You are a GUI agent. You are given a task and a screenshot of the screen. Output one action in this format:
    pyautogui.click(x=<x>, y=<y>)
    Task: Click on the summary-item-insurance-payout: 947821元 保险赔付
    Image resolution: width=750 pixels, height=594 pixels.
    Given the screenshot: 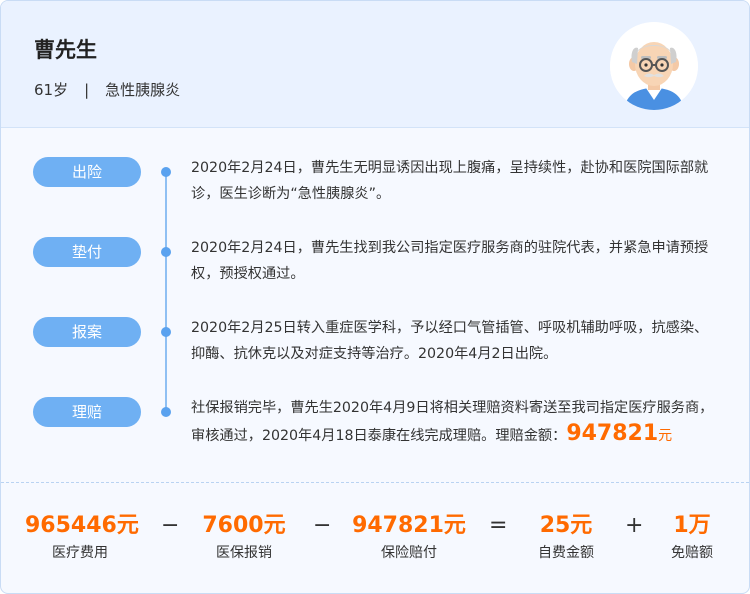 What is the action you would take?
    pyautogui.click(x=409, y=538)
    